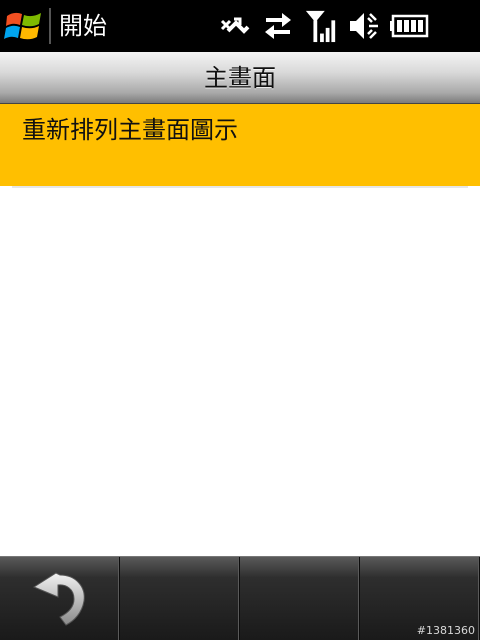 This screenshot has height=640, width=480. I want to click on title-bar: 主畫面, so click(240, 78).